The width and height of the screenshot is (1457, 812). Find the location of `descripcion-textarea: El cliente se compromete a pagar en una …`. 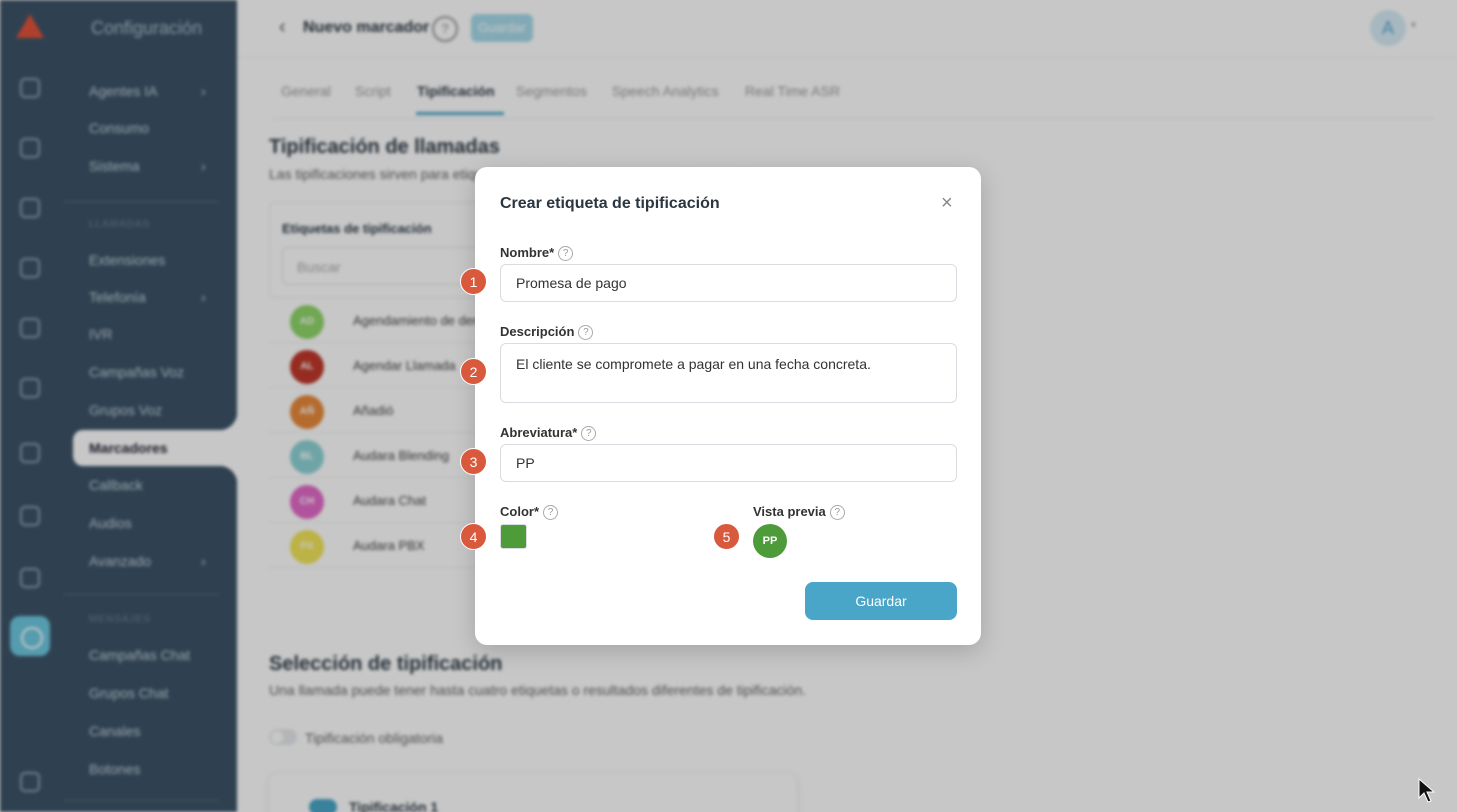

descripcion-textarea: El cliente se compromete a pagar en una … is located at coordinates (728, 373).